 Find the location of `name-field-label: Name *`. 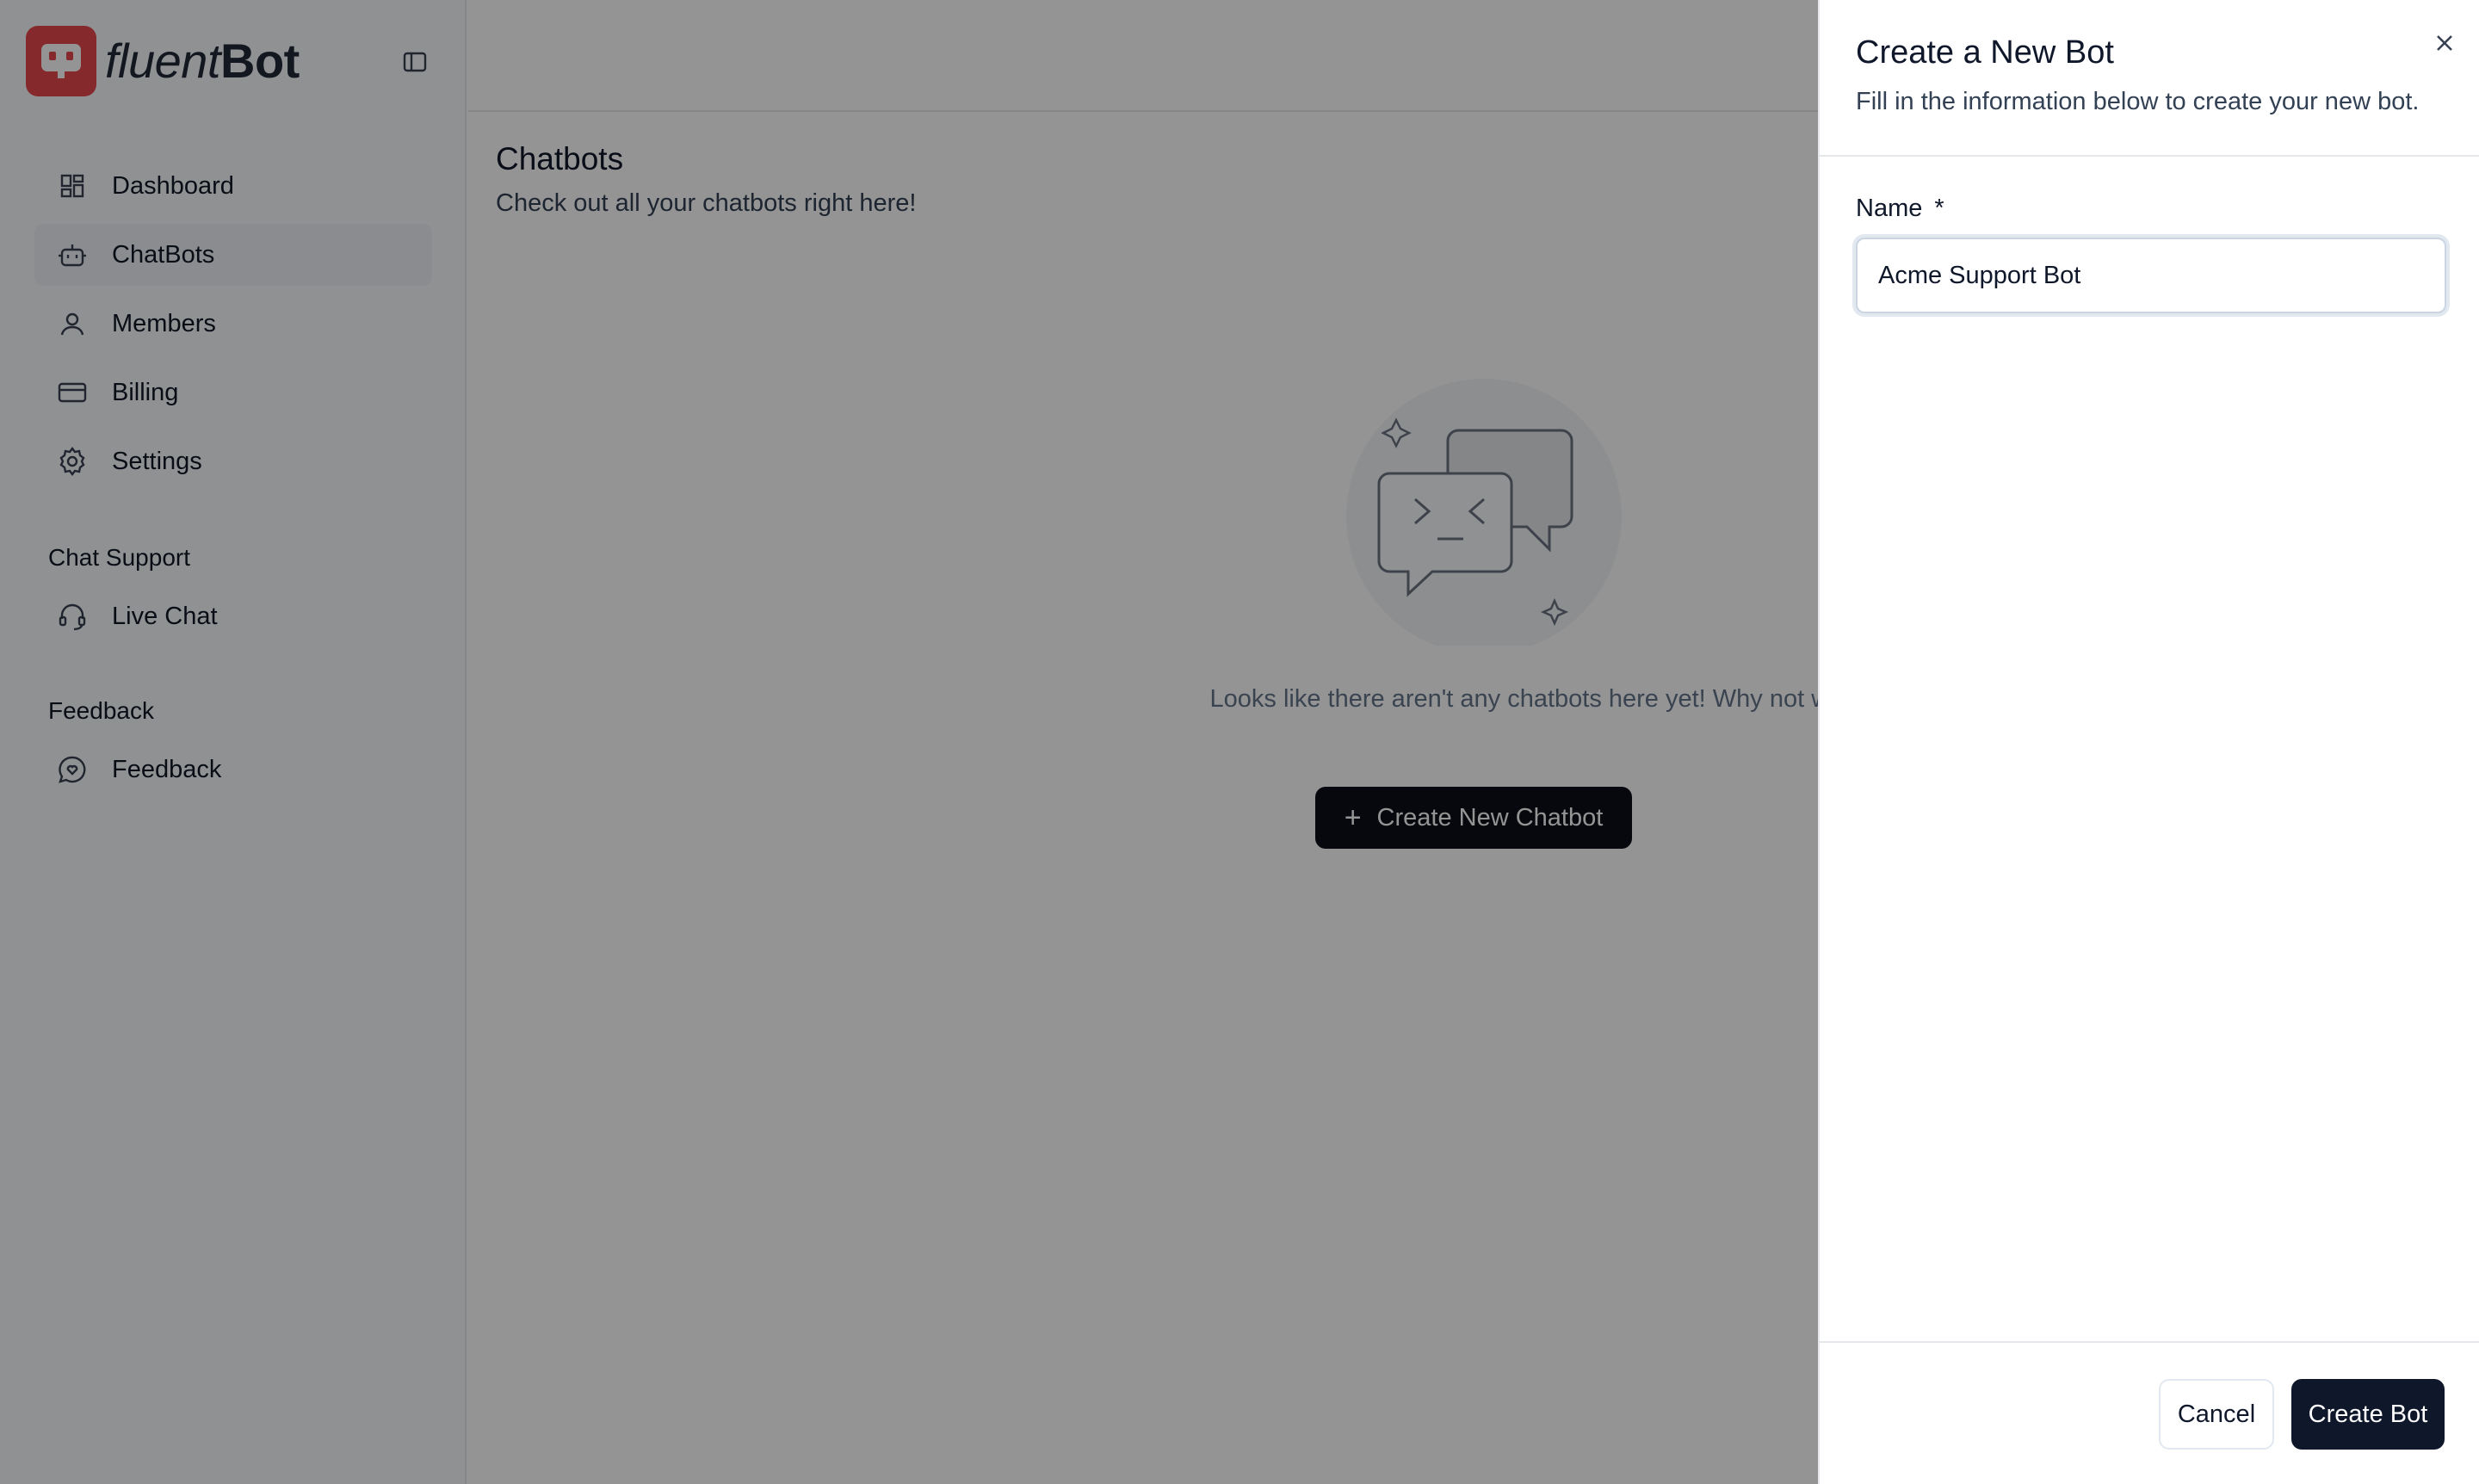

name-field-label: Name * is located at coordinates (1900, 209).